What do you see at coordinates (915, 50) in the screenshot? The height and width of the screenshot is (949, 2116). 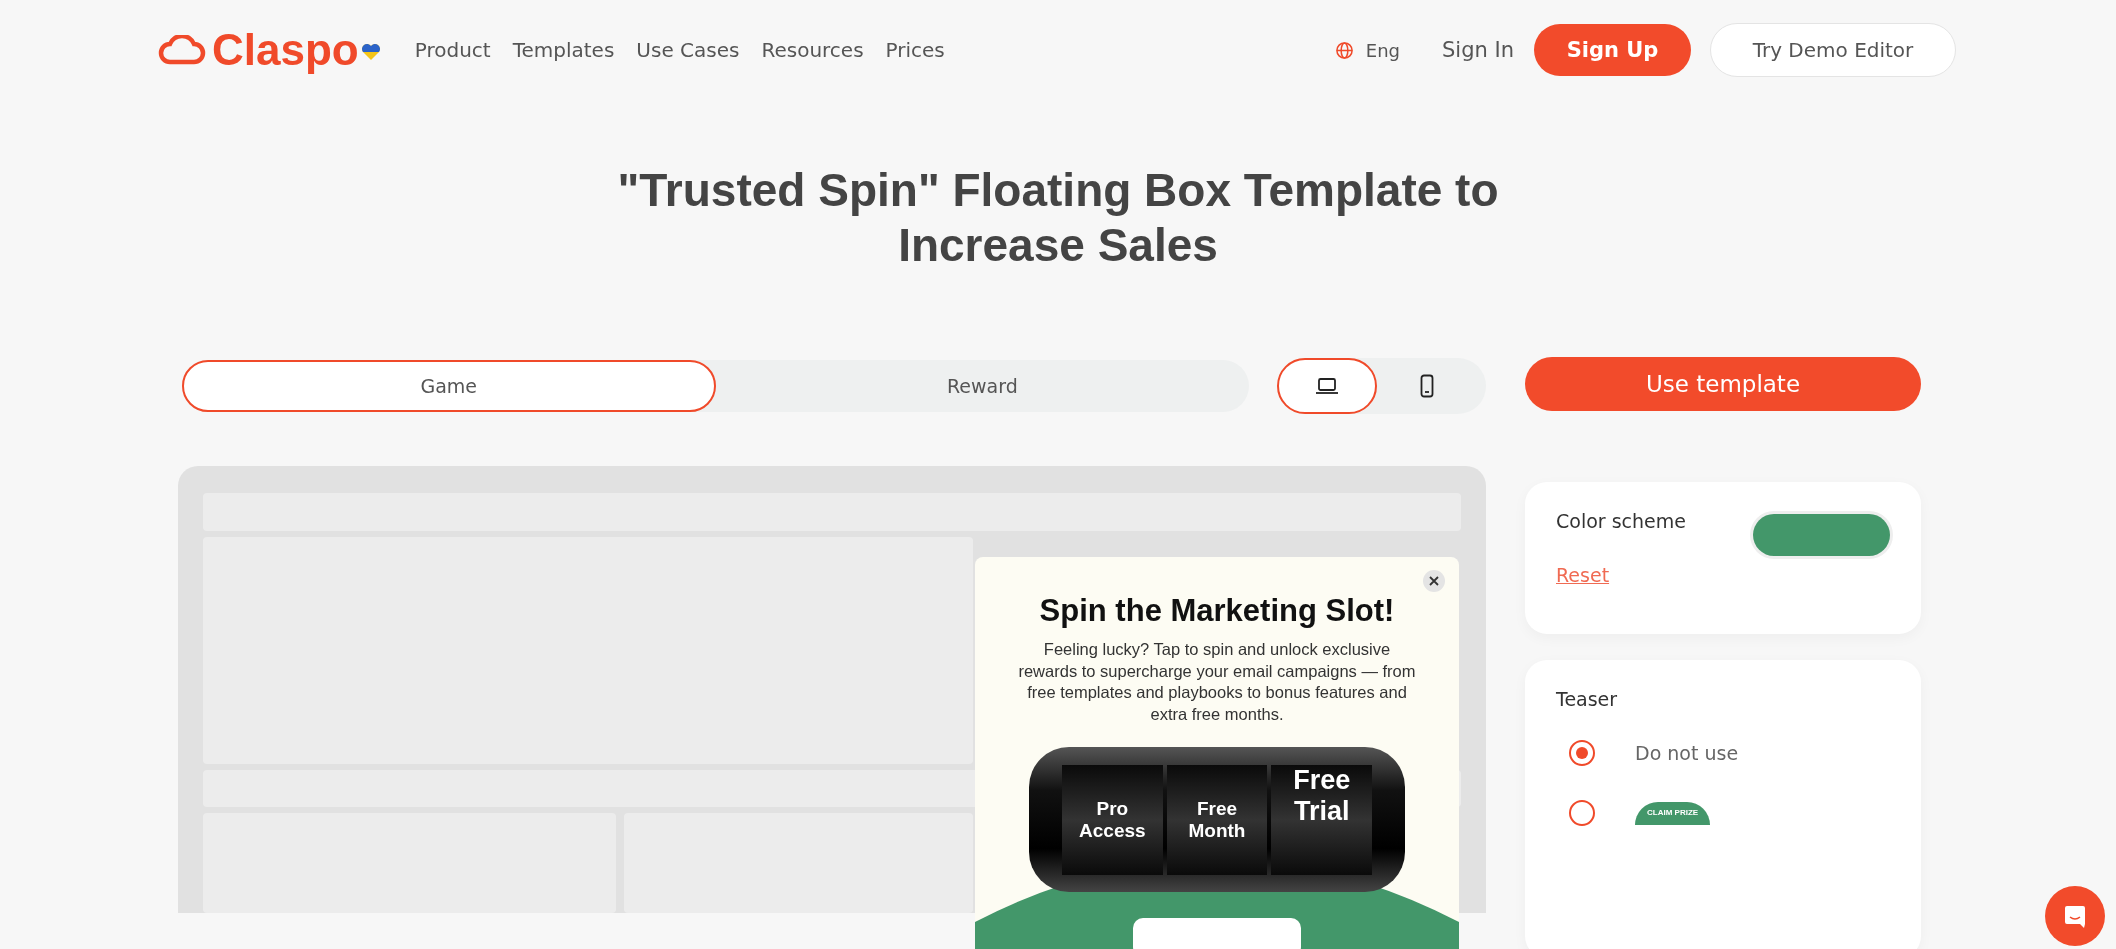 I see `nav-link: Prices` at bounding box center [915, 50].